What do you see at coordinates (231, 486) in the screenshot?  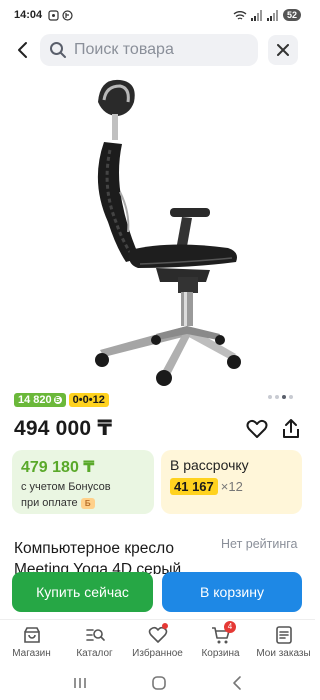 I see `installment-months: ×12` at bounding box center [231, 486].